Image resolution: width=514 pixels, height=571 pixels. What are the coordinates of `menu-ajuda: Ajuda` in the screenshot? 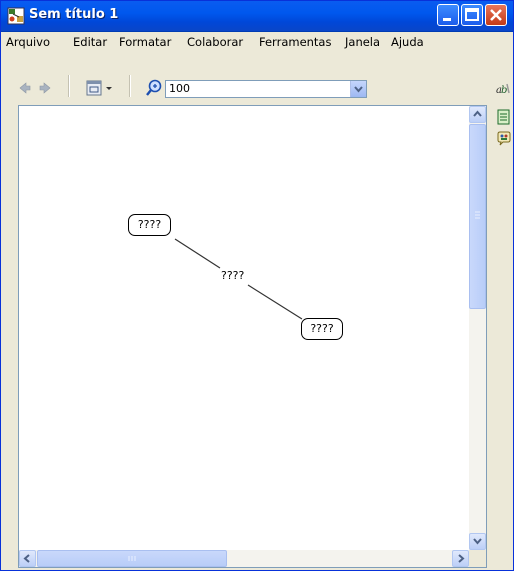 It's located at (407, 42).